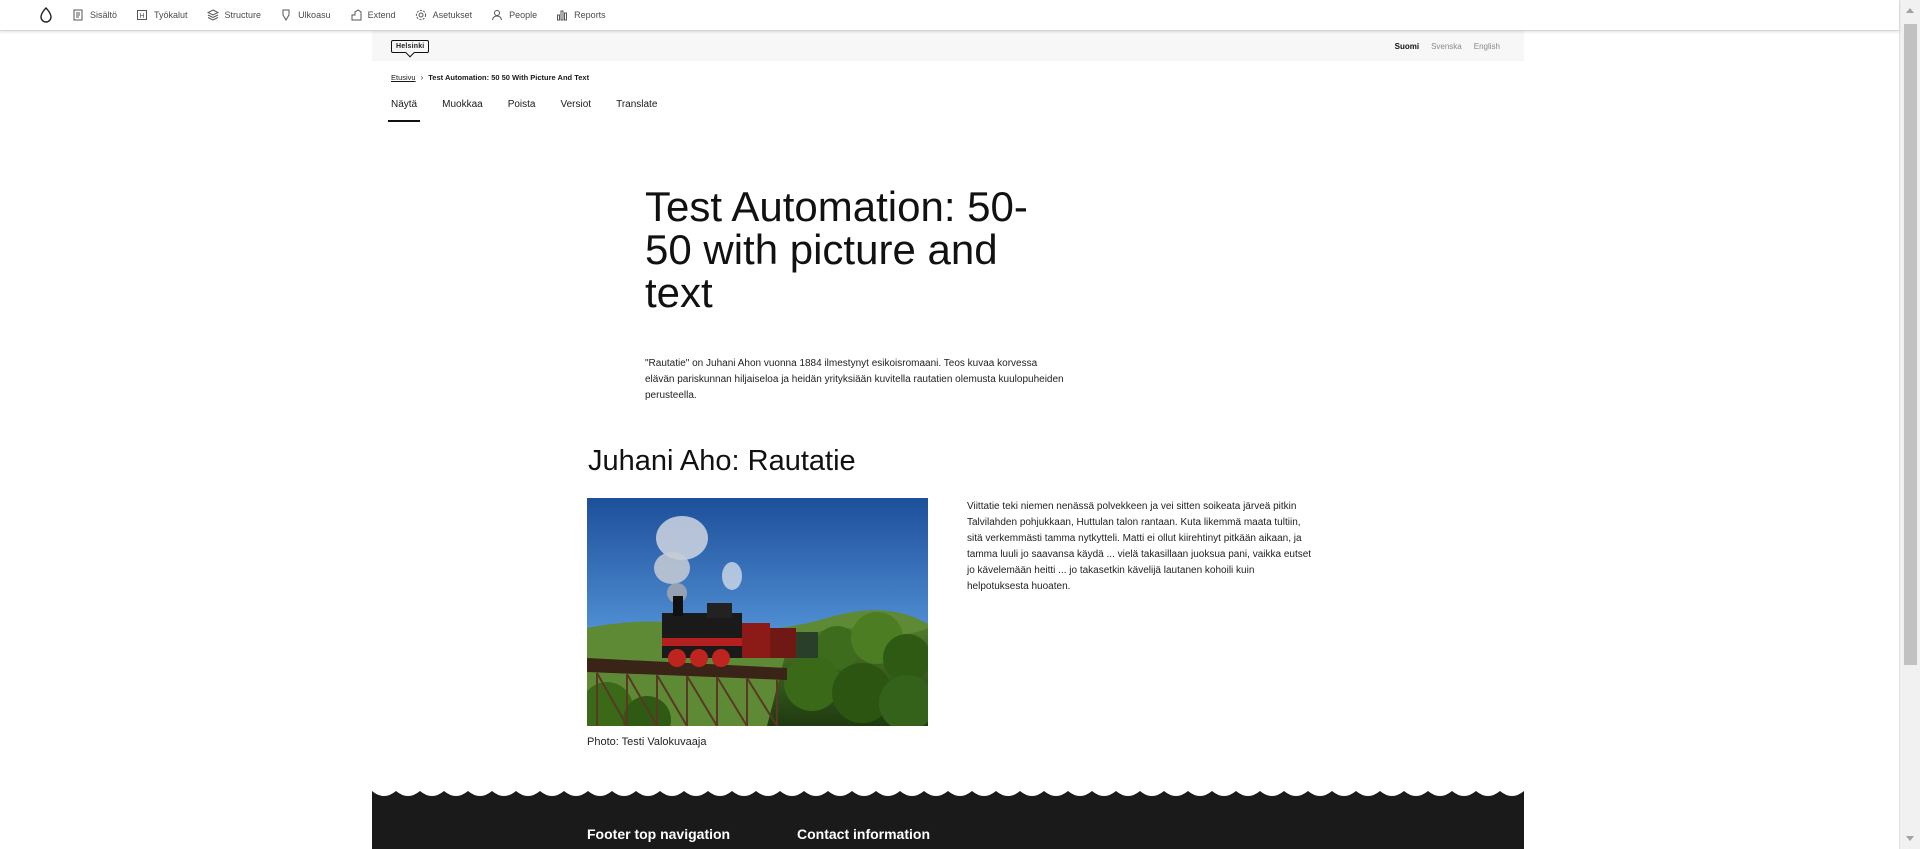 Image resolution: width=1920 pixels, height=849 pixels. I want to click on person-icon, so click(497, 15).